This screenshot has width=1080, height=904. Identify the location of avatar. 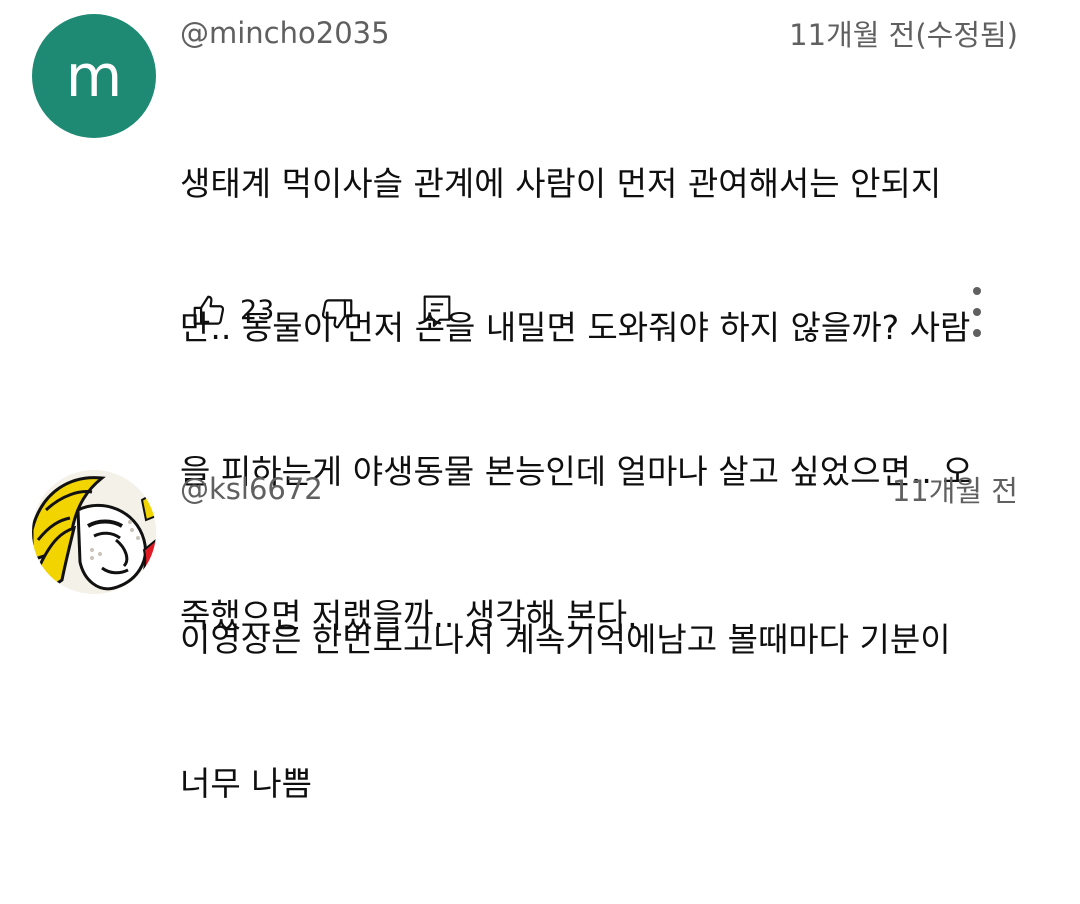
(94, 532).